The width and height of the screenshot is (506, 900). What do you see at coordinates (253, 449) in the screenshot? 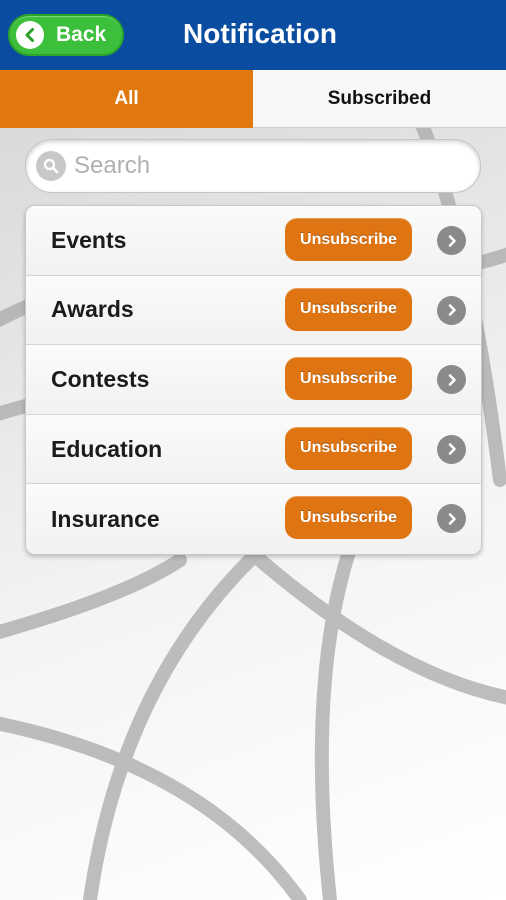
I see `list-item-education: Education Unsubscribe` at bounding box center [253, 449].